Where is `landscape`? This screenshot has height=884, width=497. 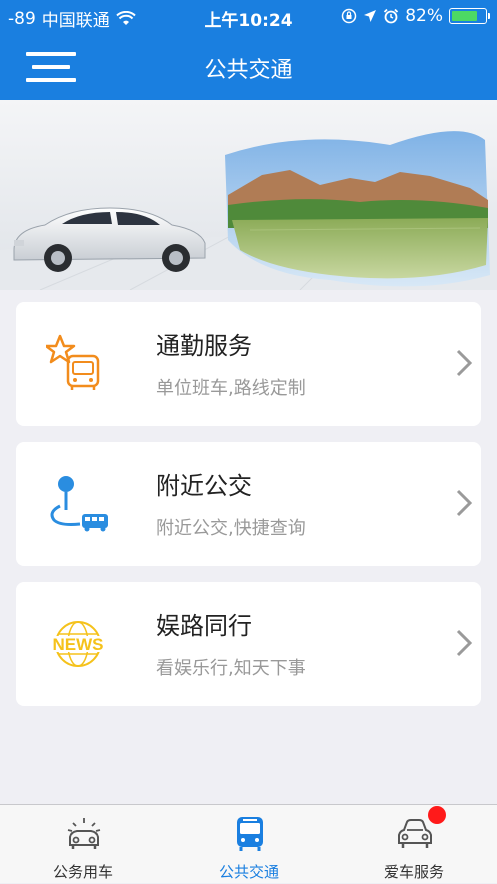
landscape is located at coordinates (357, 209).